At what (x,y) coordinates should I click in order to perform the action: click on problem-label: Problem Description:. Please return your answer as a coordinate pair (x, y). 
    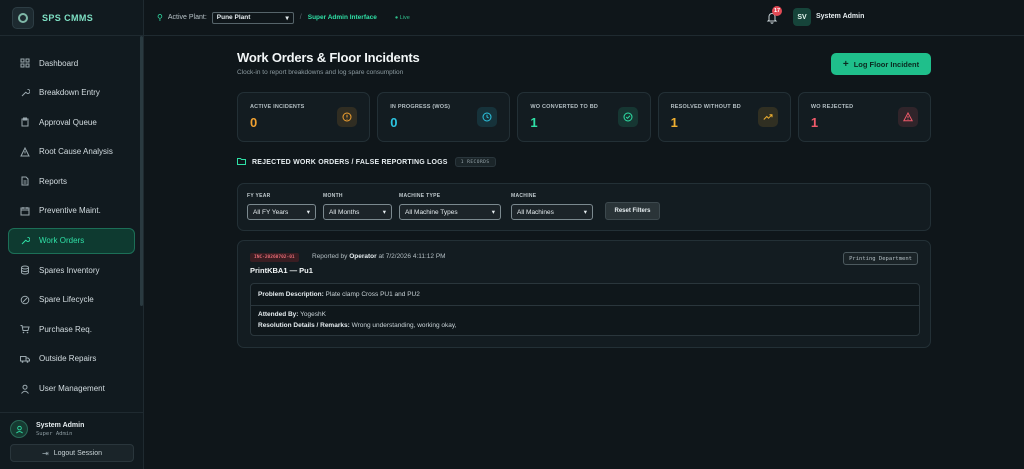
    Looking at the image, I should click on (291, 294).